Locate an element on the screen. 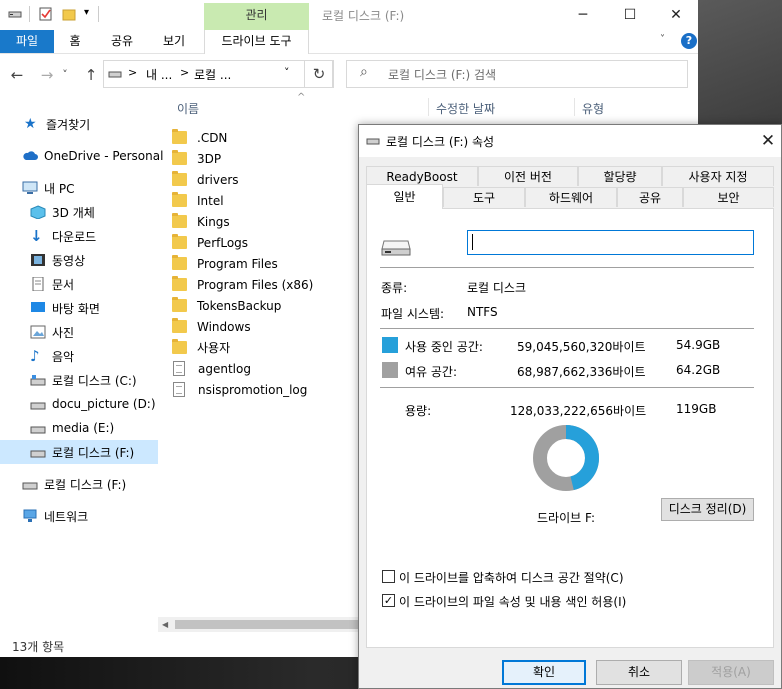 The height and width of the screenshot is (689, 782). list-item: PerfLogs is located at coordinates (210, 242).